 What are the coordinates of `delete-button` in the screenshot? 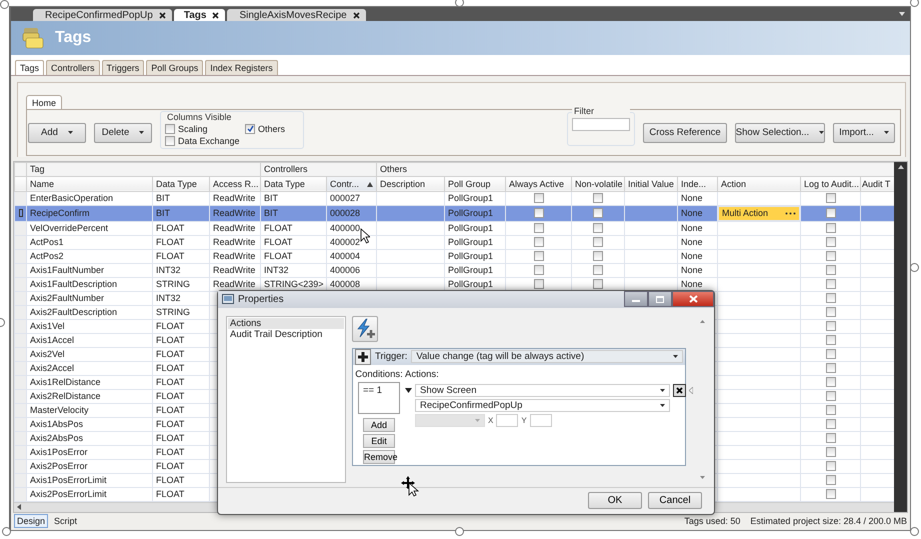 It's located at (679, 390).